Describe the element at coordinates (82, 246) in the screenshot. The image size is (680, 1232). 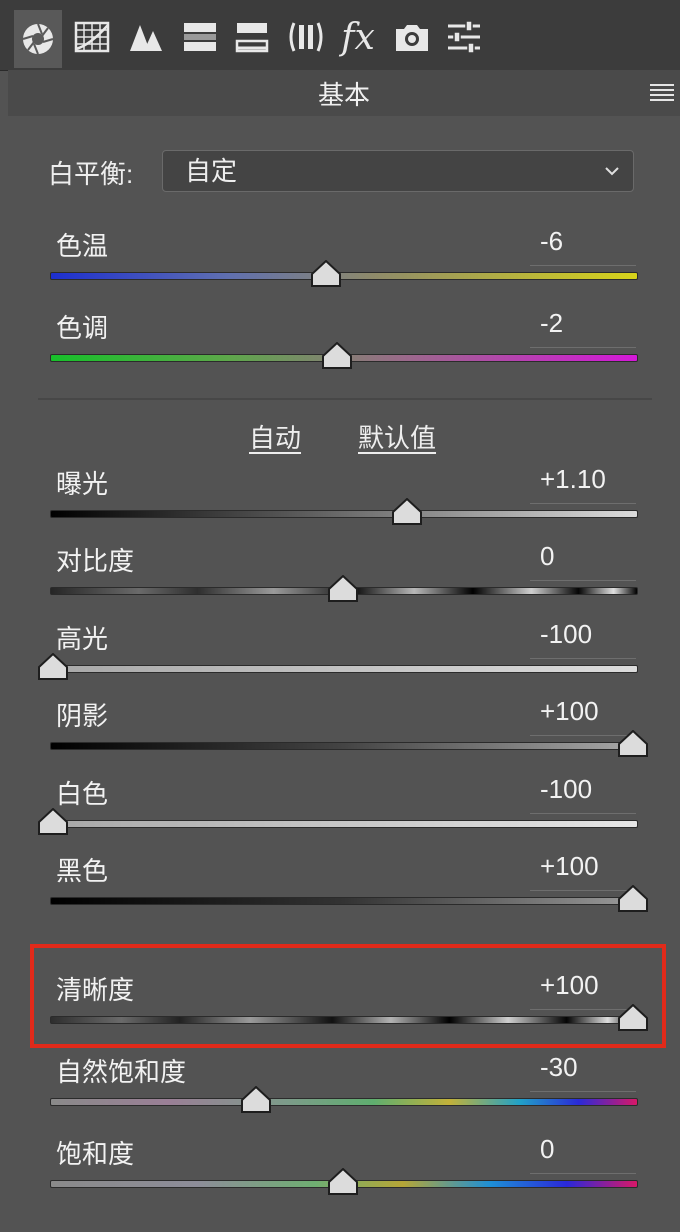
I see `slider-label-temp: 色温` at that location.